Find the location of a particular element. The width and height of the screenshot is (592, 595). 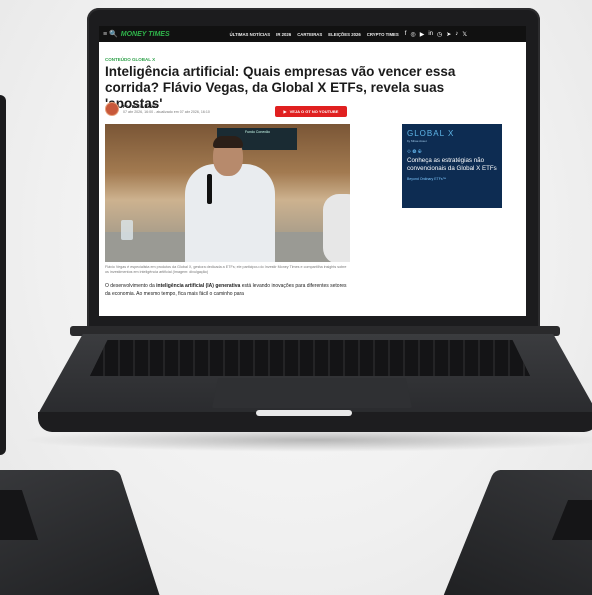

author-name: Por Boris Bellini is located at coordinates (166, 106).